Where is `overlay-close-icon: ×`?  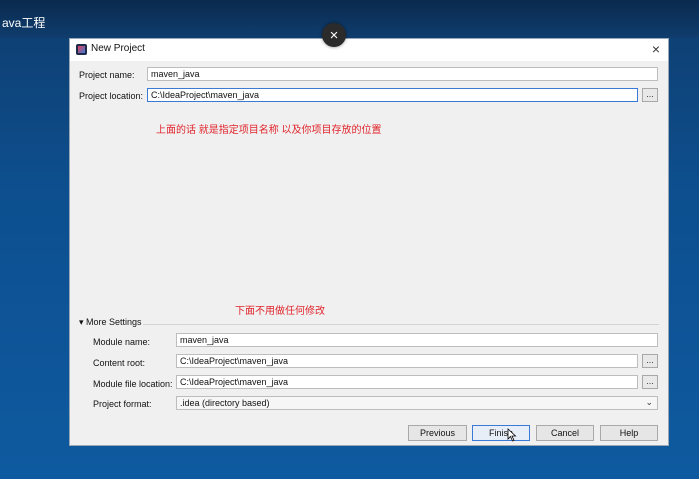
overlay-close-icon: × is located at coordinates (334, 35).